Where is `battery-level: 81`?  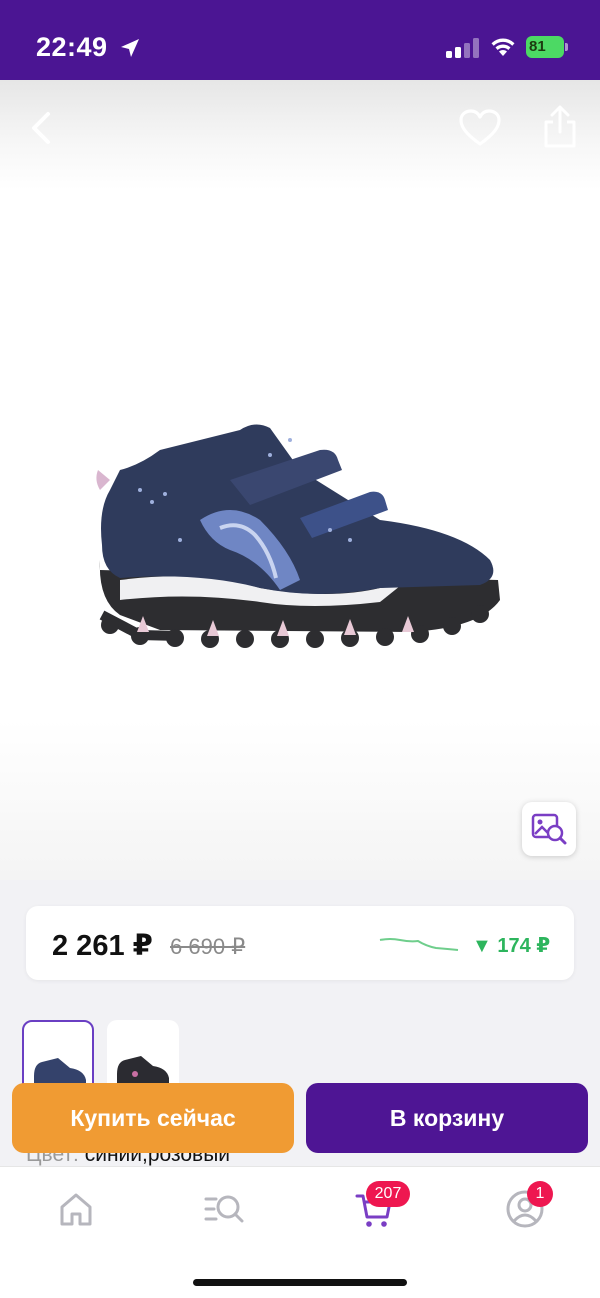 battery-level: 81 is located at coordinates (545, 47).